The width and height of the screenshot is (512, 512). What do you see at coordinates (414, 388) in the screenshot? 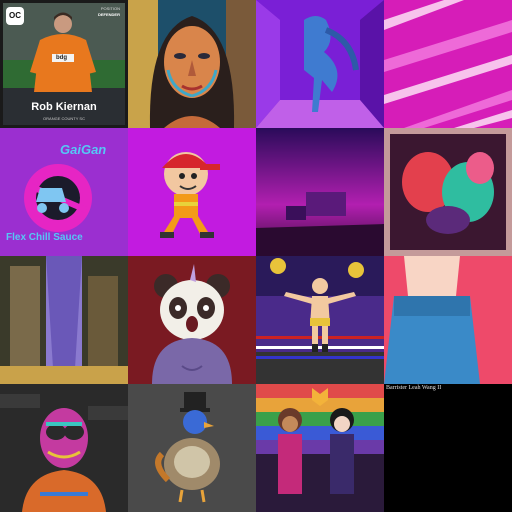
I see `caption-title: Barrister Leah Wang II` at bounding box center [414, 388].